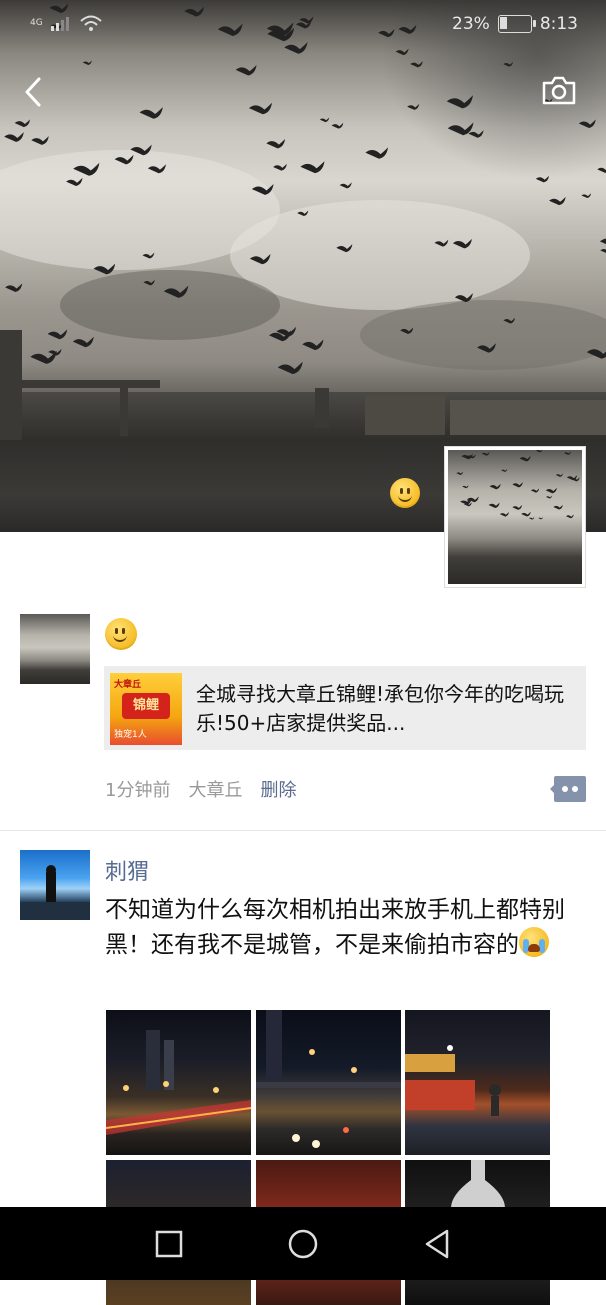  Describe the element at coordinates (478, 1184) in the screenshot. I see `photo-lamp` at that location.